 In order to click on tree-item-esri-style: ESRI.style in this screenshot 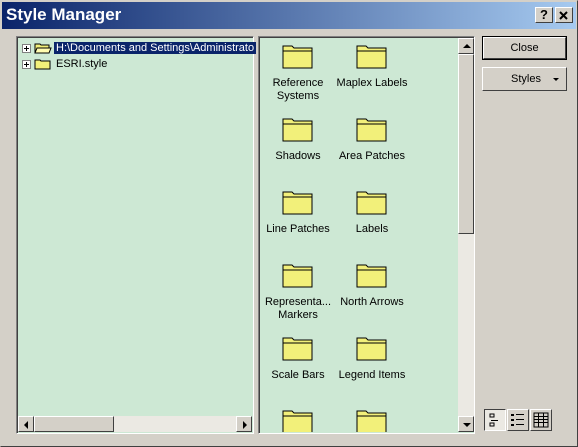, I will do `click(65, 64)`.